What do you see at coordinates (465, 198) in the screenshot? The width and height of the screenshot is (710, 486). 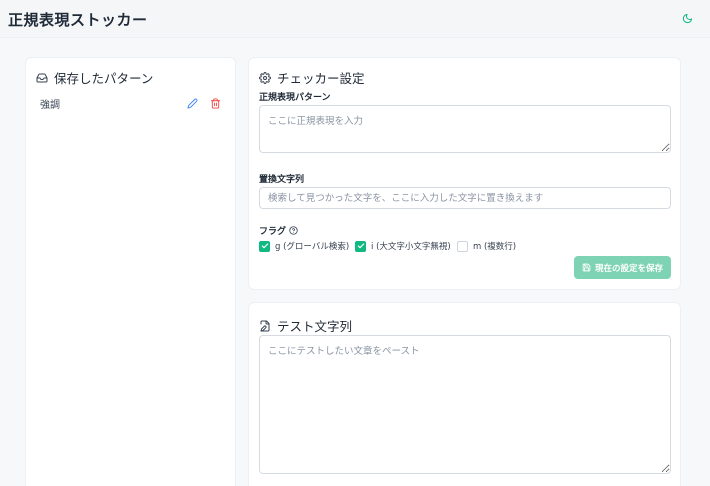 I see `replace-input` at bounding box center [465, 198].